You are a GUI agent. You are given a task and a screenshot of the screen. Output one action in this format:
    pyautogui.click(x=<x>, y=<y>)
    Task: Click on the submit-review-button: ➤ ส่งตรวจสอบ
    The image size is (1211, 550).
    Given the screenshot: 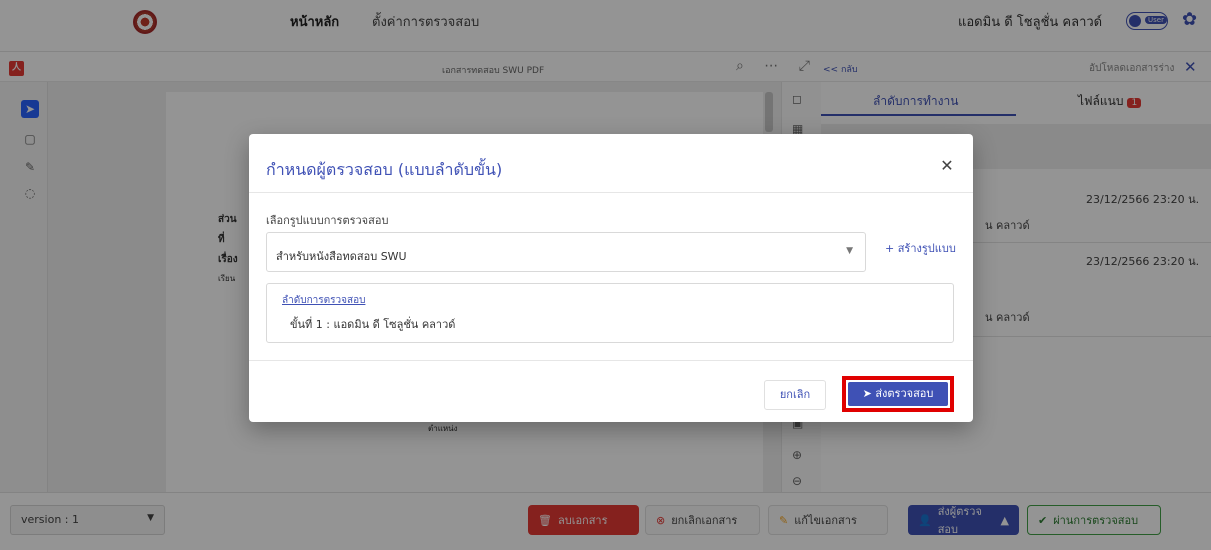 What is the action you would take?
    pyautogui.click(x=898, y=394)
    